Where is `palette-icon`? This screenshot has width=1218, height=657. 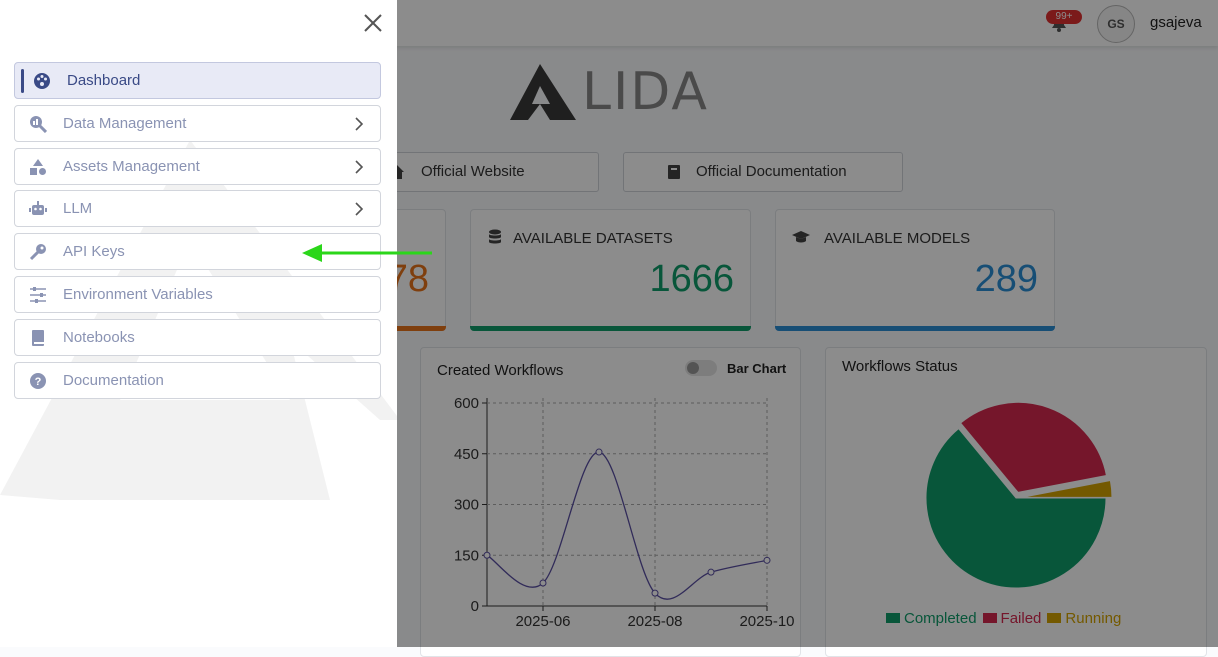 palette-icon is located at coordinates (42, 81).